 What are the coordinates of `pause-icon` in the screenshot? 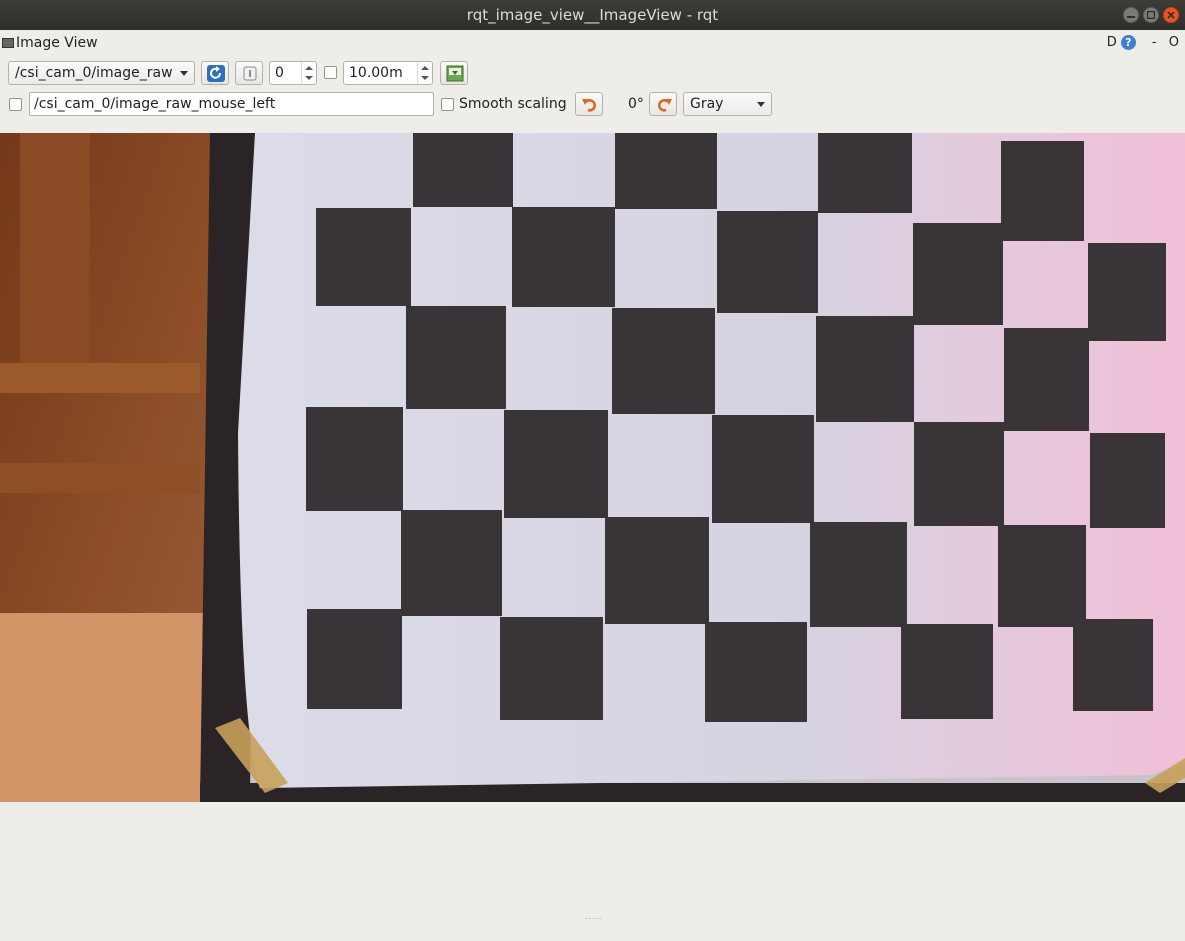 It's located at (250, 73).